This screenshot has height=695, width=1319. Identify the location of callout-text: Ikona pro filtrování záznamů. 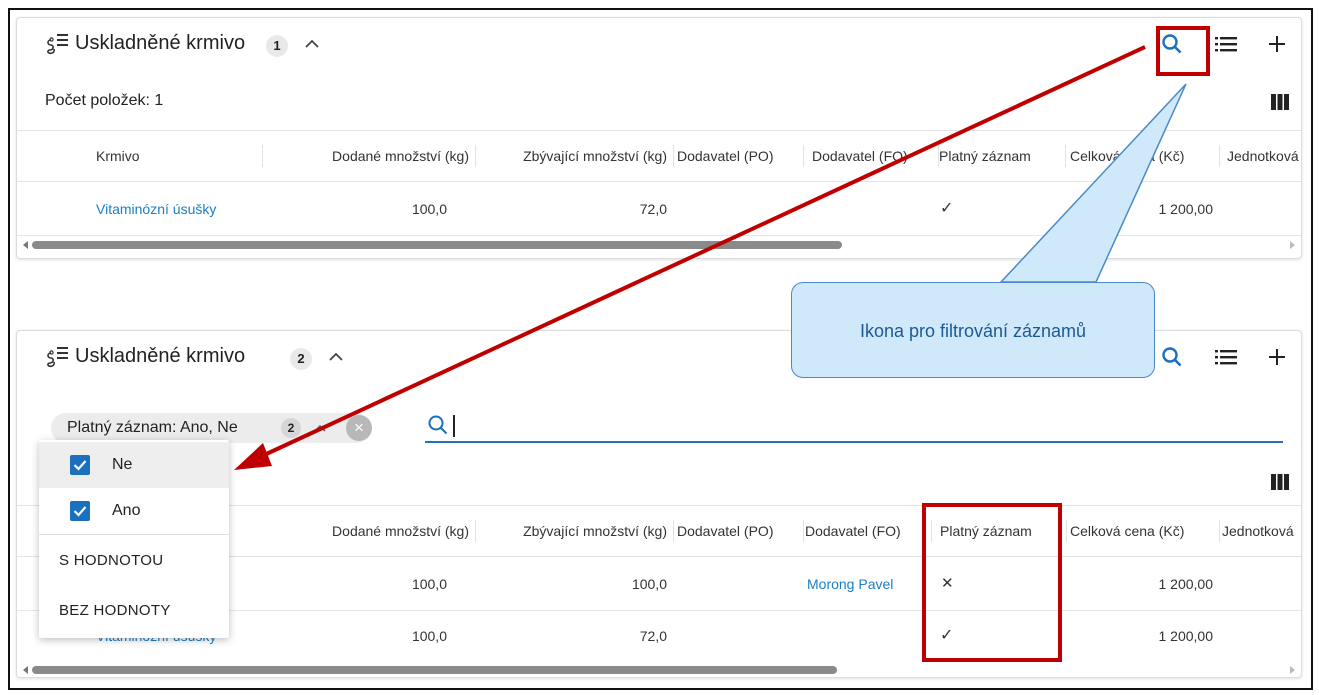
(973, 331).